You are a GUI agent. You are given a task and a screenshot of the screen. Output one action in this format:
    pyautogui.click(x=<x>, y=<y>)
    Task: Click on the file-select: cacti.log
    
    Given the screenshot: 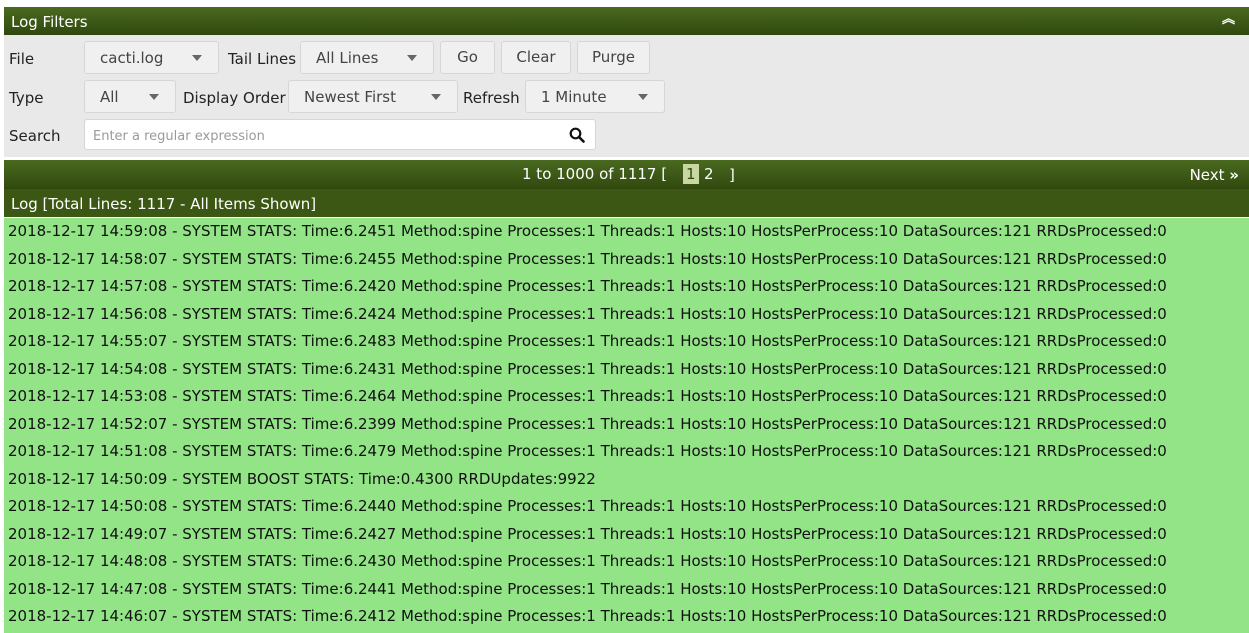 What is the action you would take?
    pyautogui.click(x=151, y=57)
    